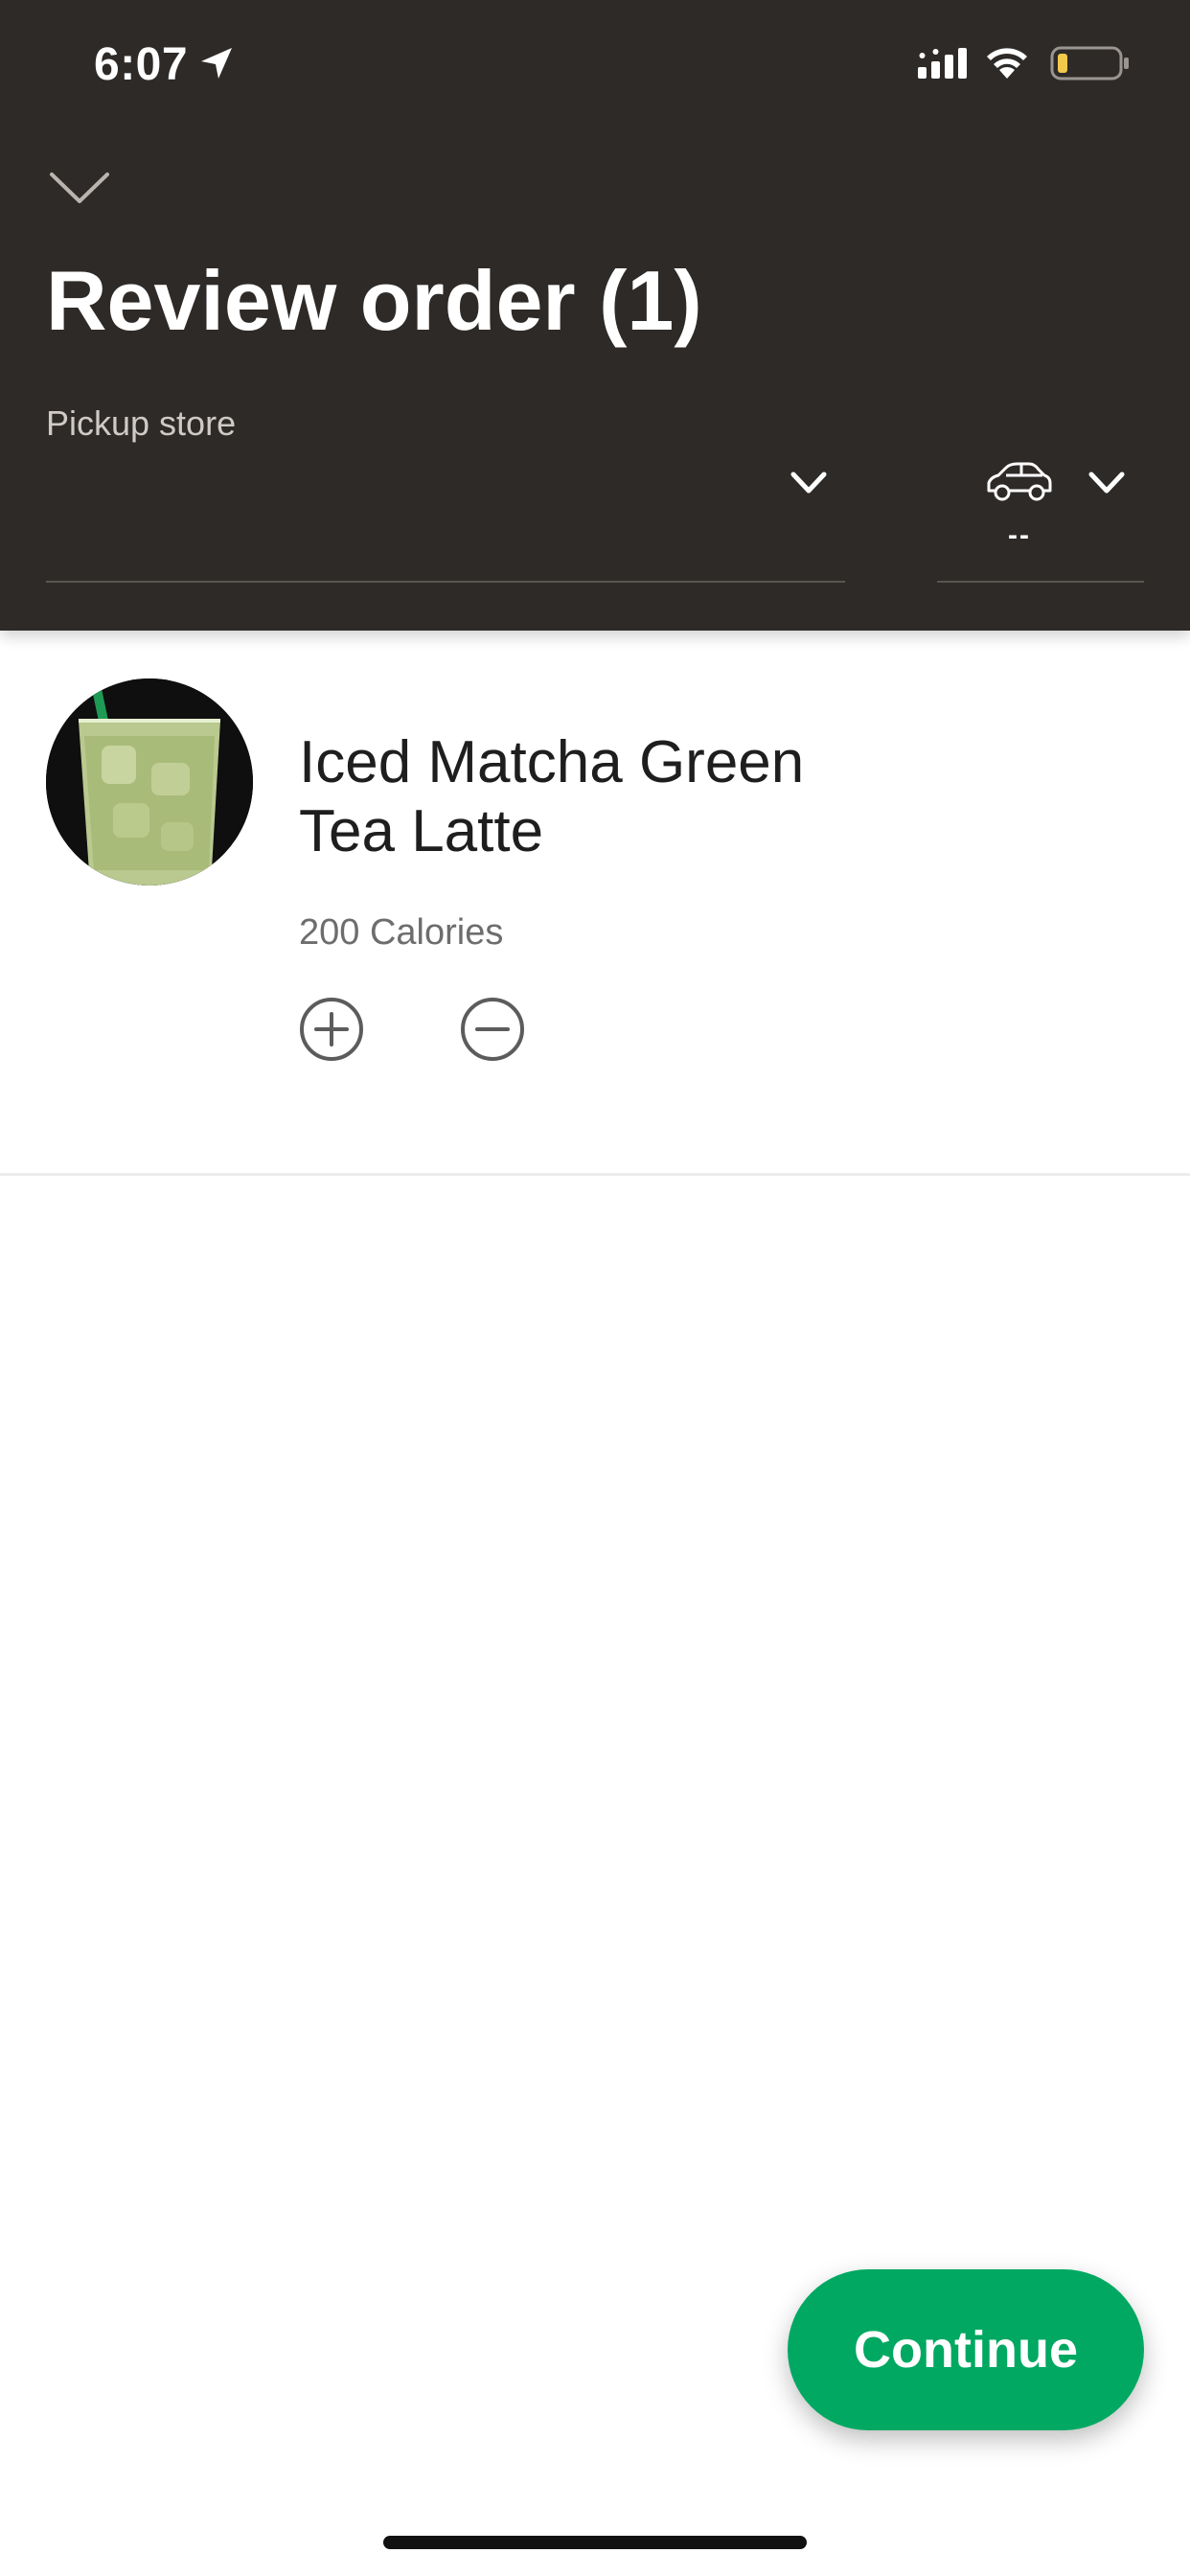 Image resolution: width=1190 pixels, height=2576 pixels. Describe the element at coordinates (1040, 517) in the screenshot. I see `pickup-mode-select: --` at that location.